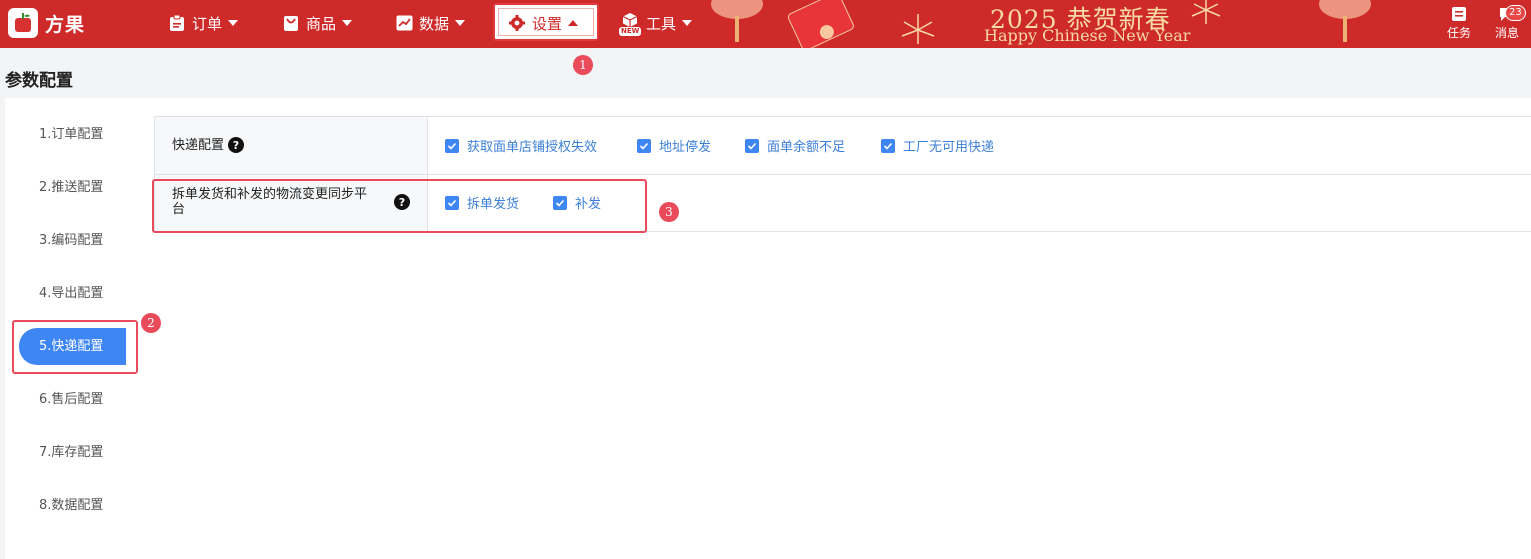 The height and width of the screenshot is (559, 1531). What do you see at coordinates (151, 323) in the screenshot?
I see `annotation-number: 2` at bounding box center [151, 323].